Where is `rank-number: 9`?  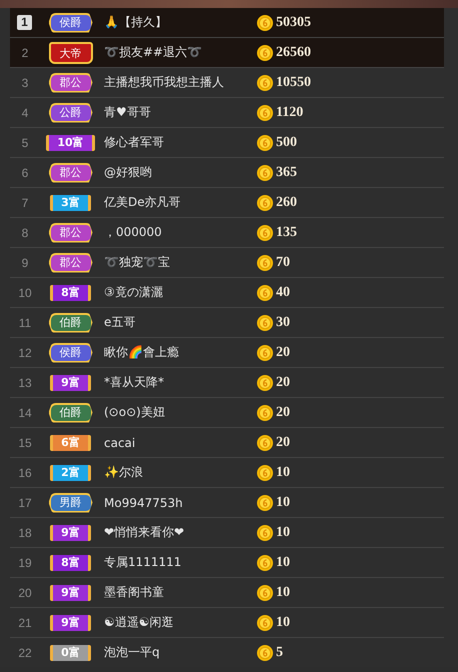 rank-number: 9 is located at coordinates (25, 263).